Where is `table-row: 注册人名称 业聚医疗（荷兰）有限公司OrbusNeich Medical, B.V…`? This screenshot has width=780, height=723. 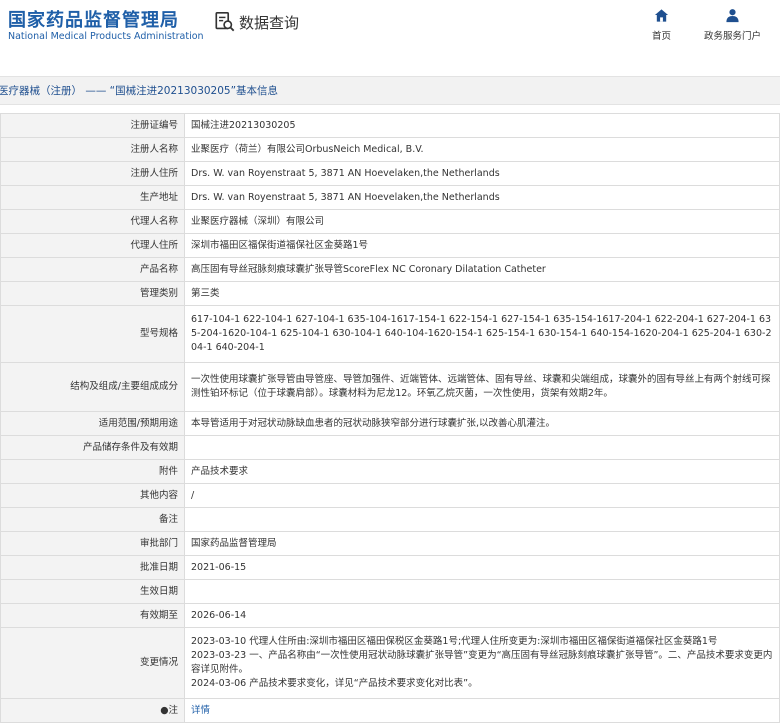 table-row: 注册人名称 业聚医疗（荷兰）有限公司OrbusNeich Medical, B.V… is located at coordinates (390, 149).